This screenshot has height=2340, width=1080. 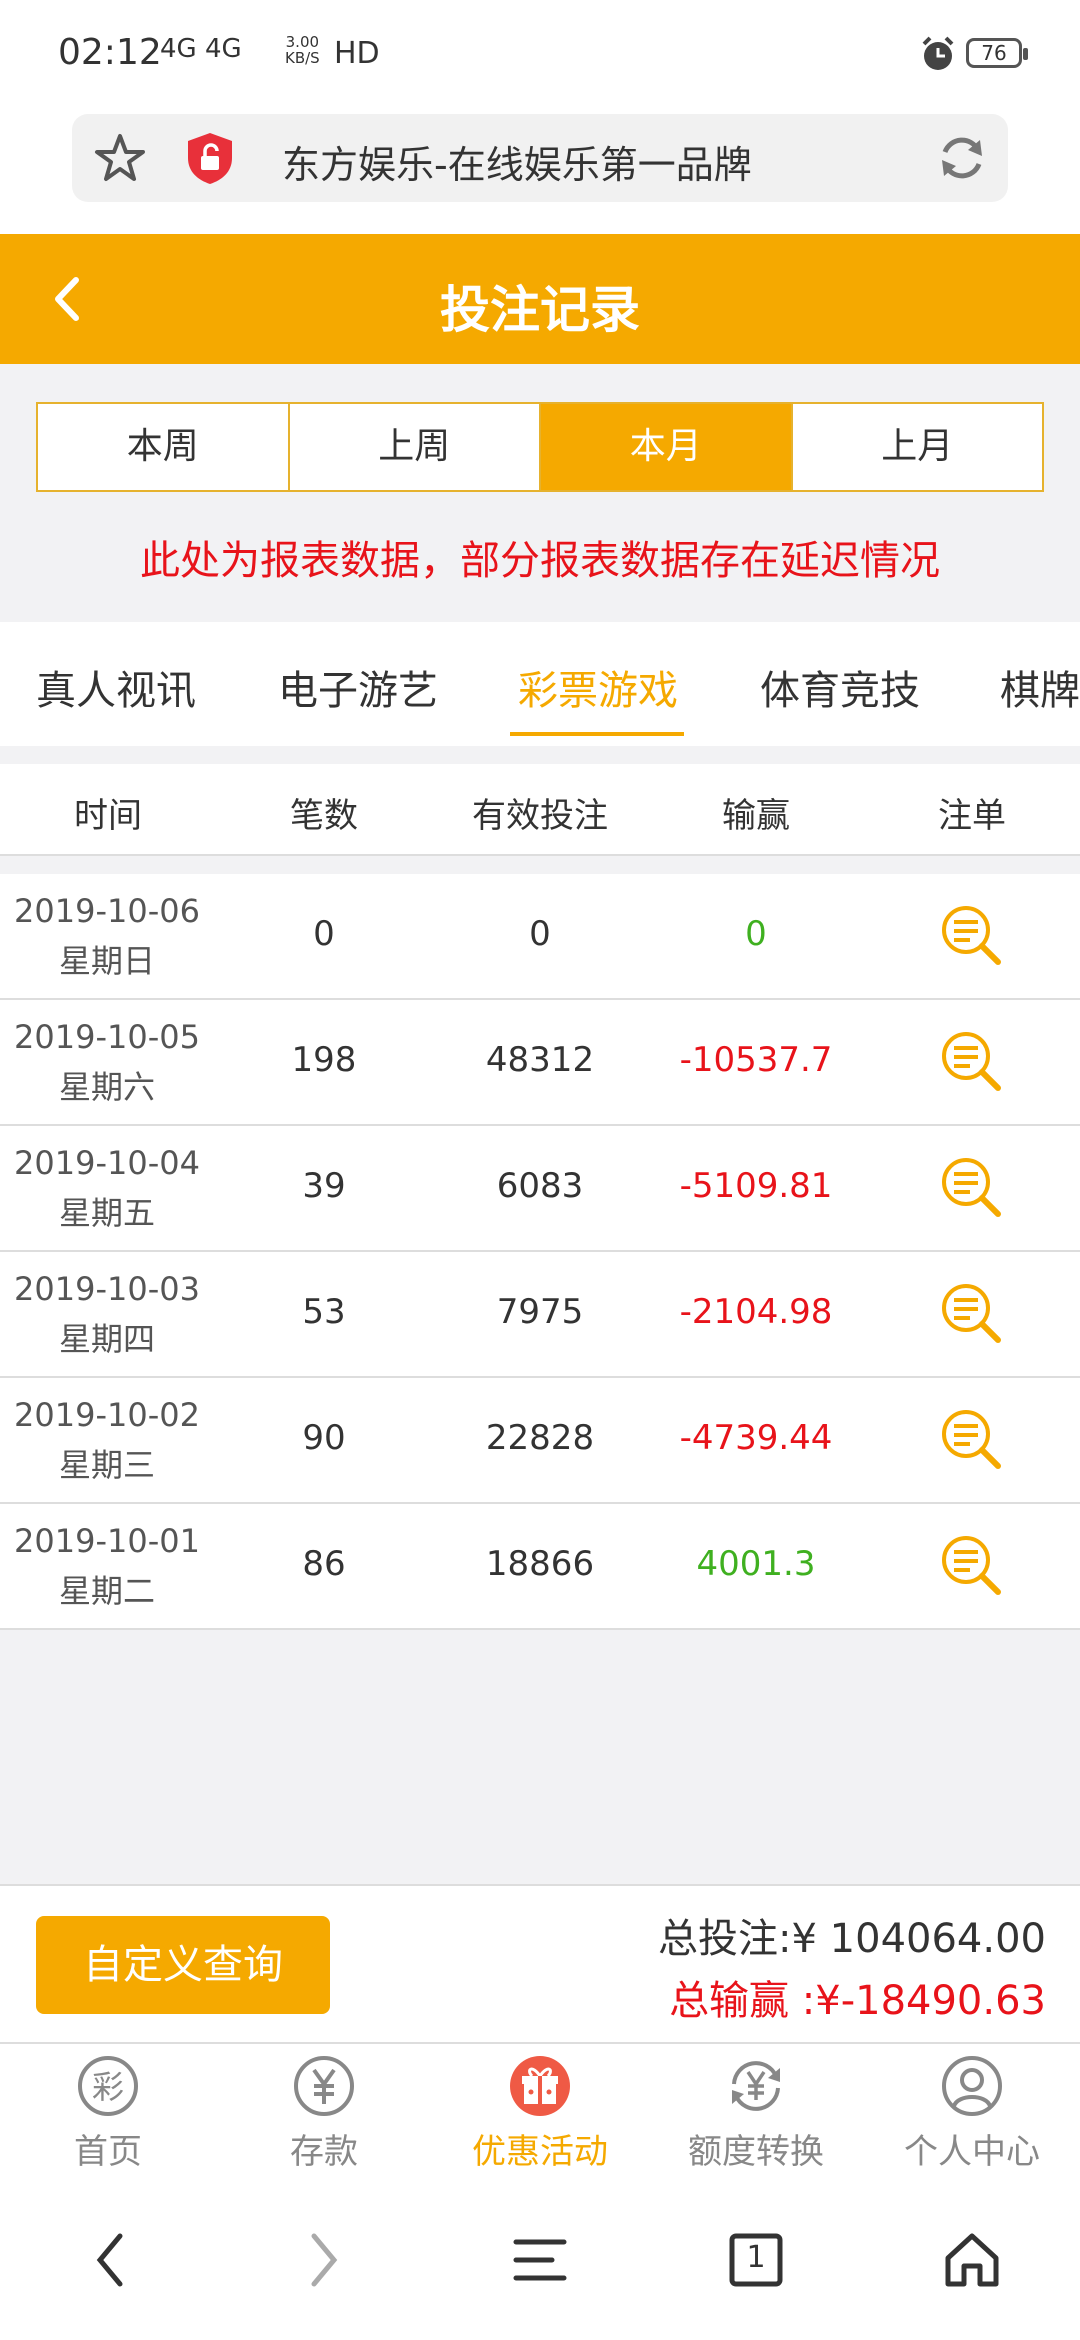 What do you see at coordinates (997, 53) in the screenshot?
I see `battery-indicator: 76` at bounding box center [997, 53].